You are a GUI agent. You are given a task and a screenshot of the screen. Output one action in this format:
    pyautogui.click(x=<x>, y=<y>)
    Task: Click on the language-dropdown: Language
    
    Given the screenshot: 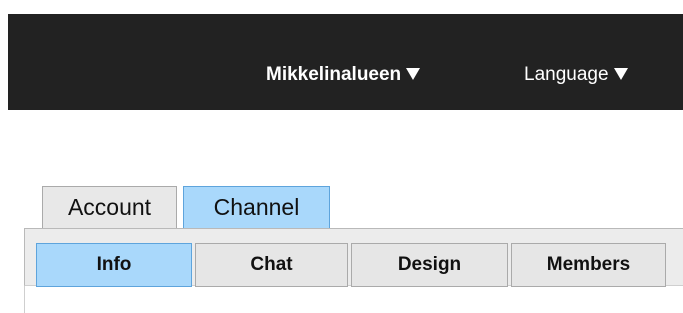 What is the action you would take?
    pyautogui.click(x=576, y=75)
    